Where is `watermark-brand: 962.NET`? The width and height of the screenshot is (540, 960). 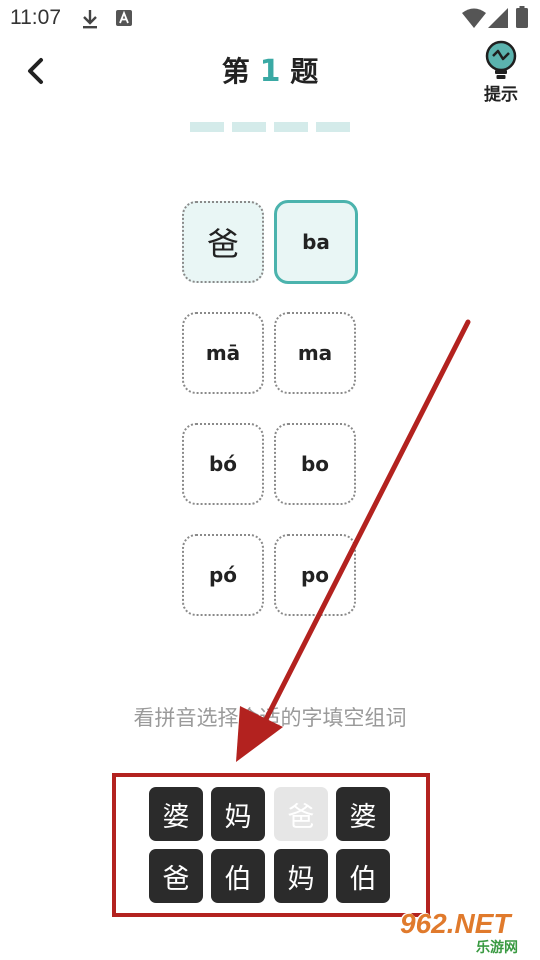 watermark-brand: 962.NET is located at coordinates (455, 923).